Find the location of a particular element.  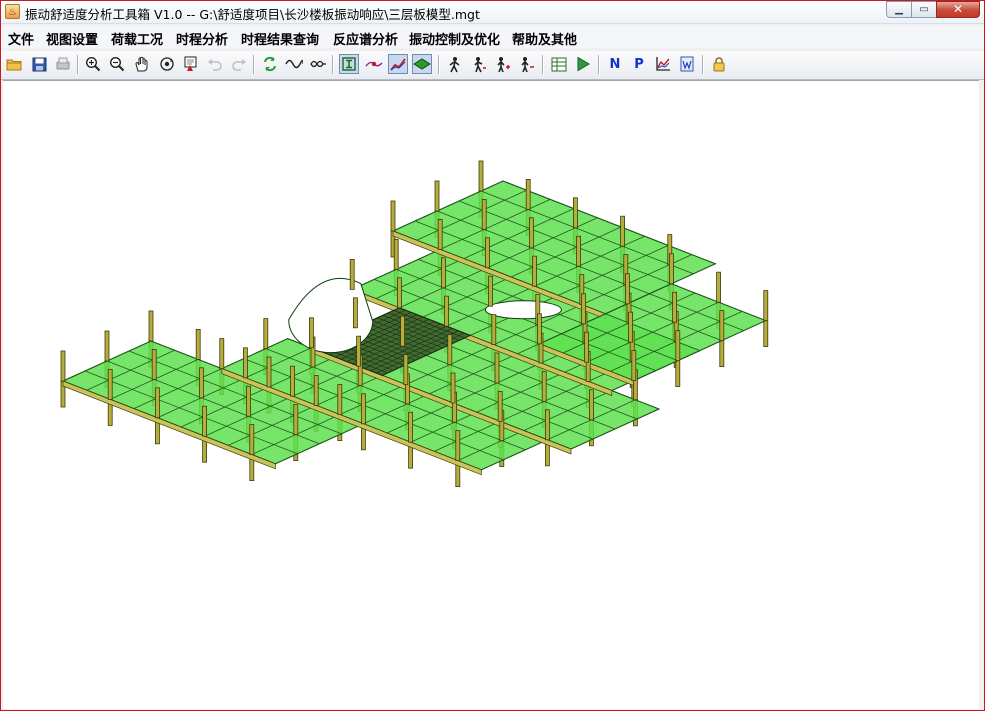

menu-help: 帮助及其他 is located at coordinates (544, 38).